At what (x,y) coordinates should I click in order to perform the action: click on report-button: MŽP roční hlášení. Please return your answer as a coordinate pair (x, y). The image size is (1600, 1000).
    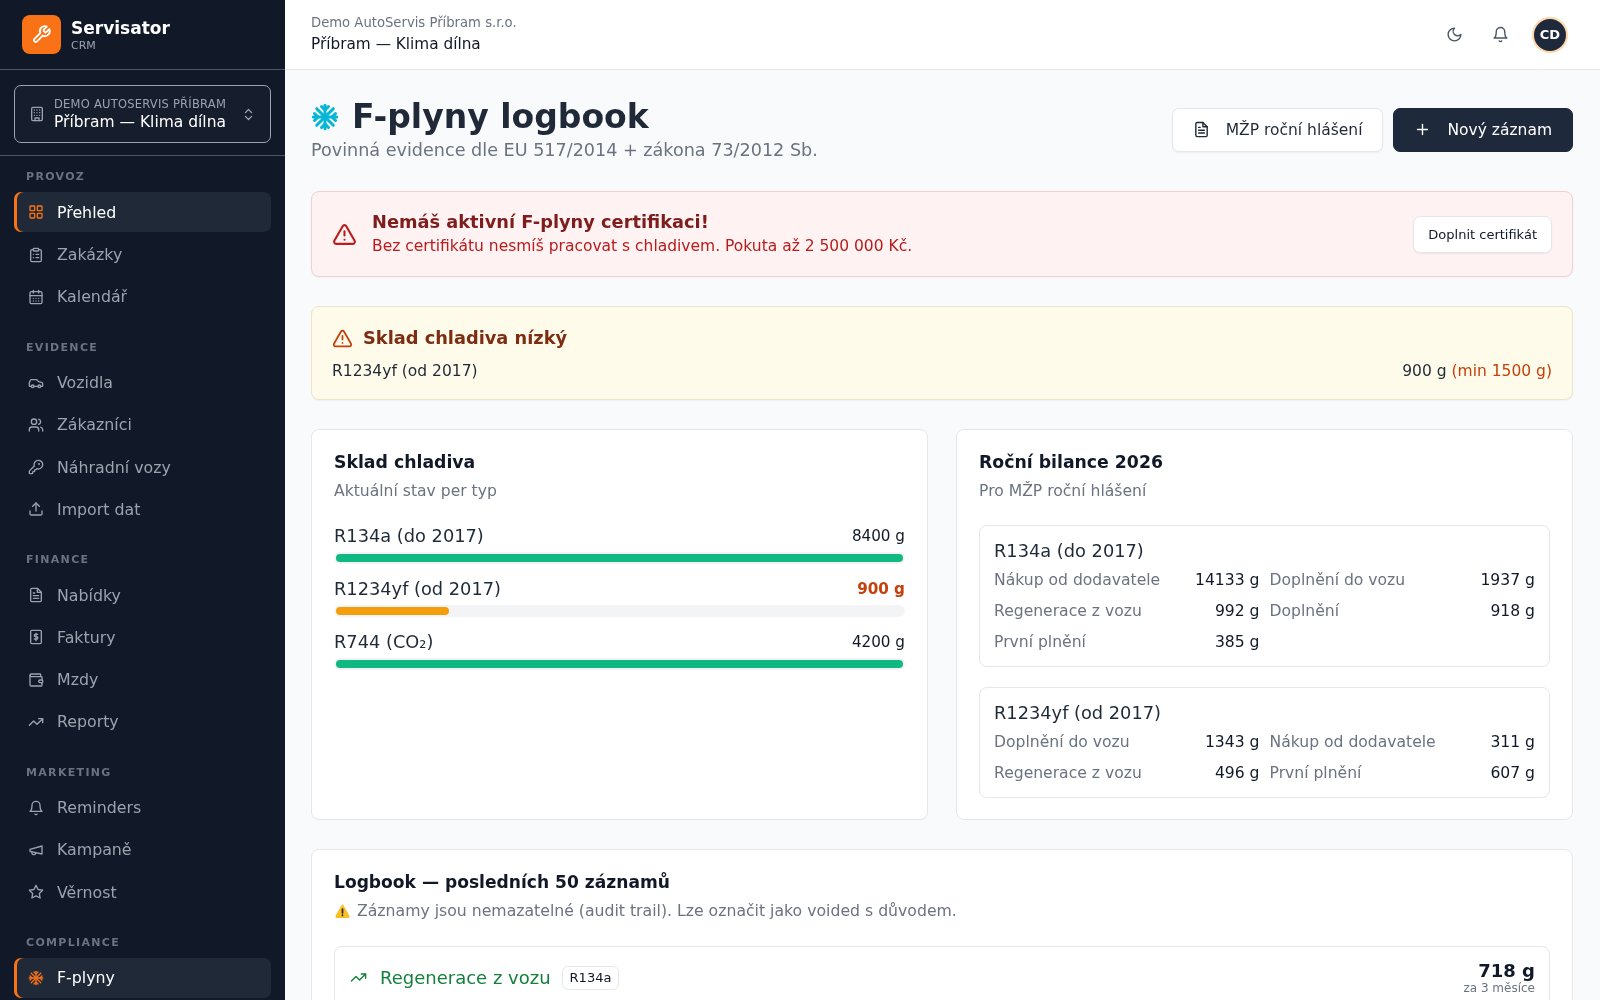
    Looking at the image, I should click on (1277, 129).